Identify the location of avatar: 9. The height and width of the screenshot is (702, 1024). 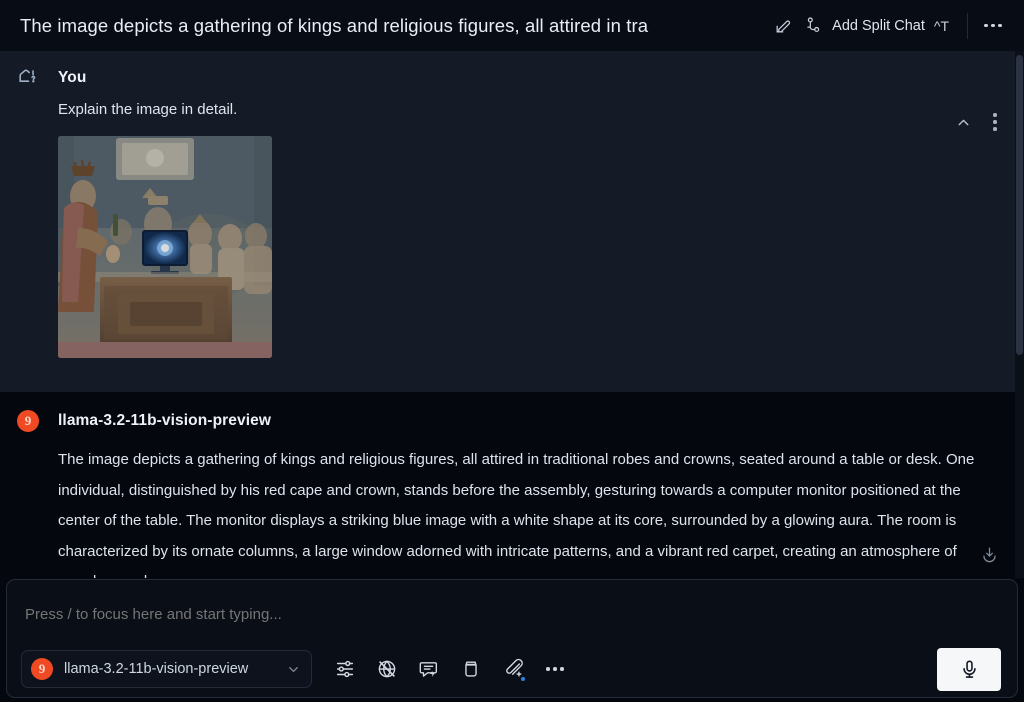
(28, 421).